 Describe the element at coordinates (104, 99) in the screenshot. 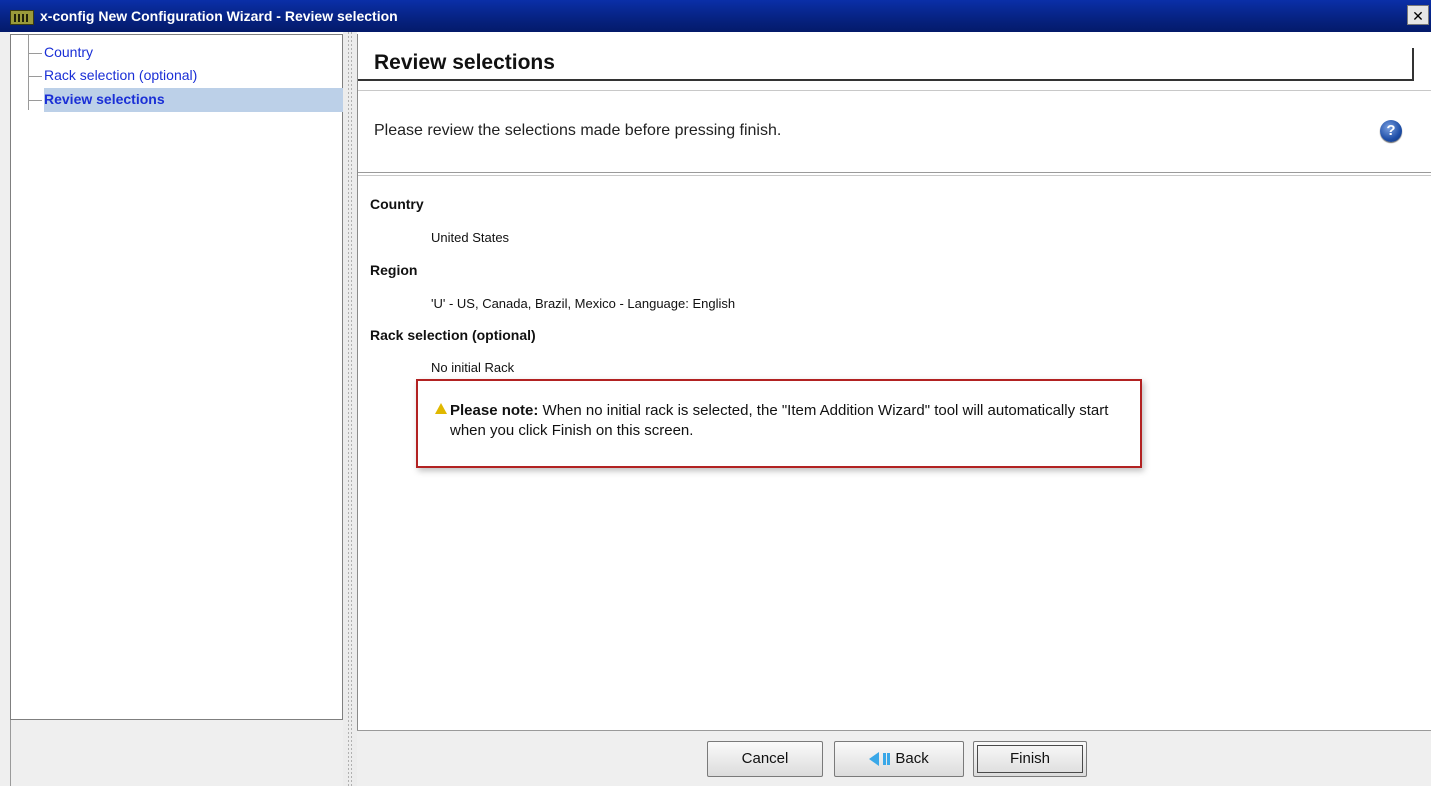

I see `nav-item-label: Review selections` at that location.